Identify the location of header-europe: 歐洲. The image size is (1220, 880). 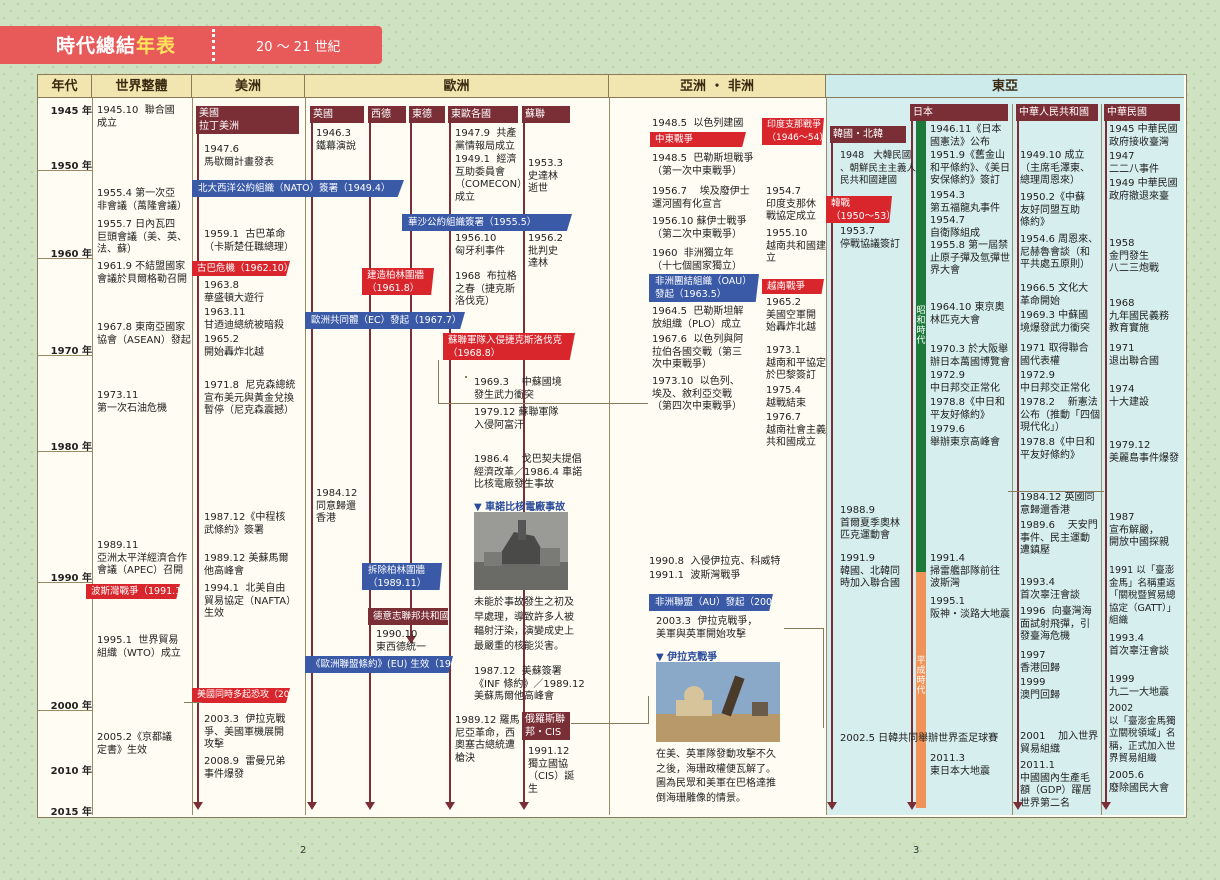
(457, 86).